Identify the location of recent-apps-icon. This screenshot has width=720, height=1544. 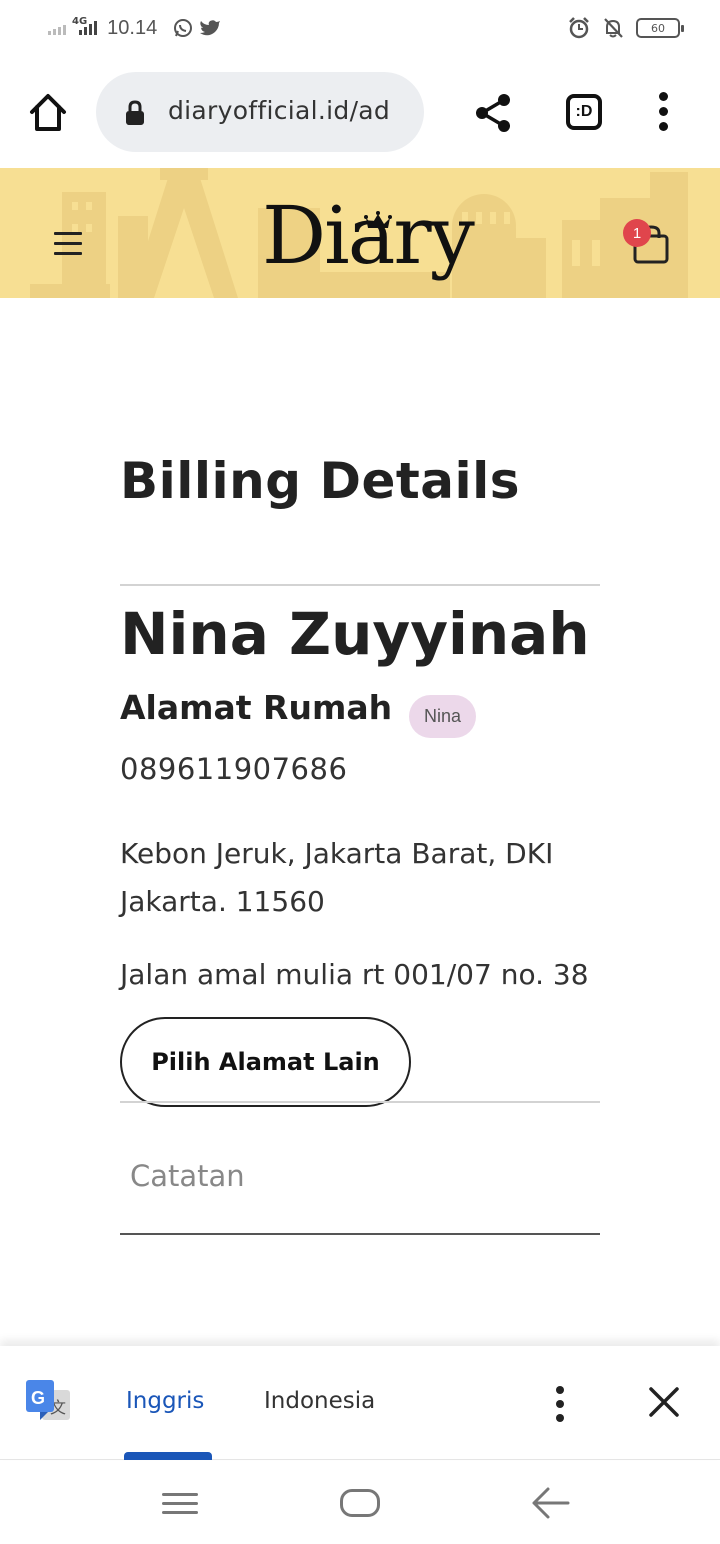
(180, 1504).